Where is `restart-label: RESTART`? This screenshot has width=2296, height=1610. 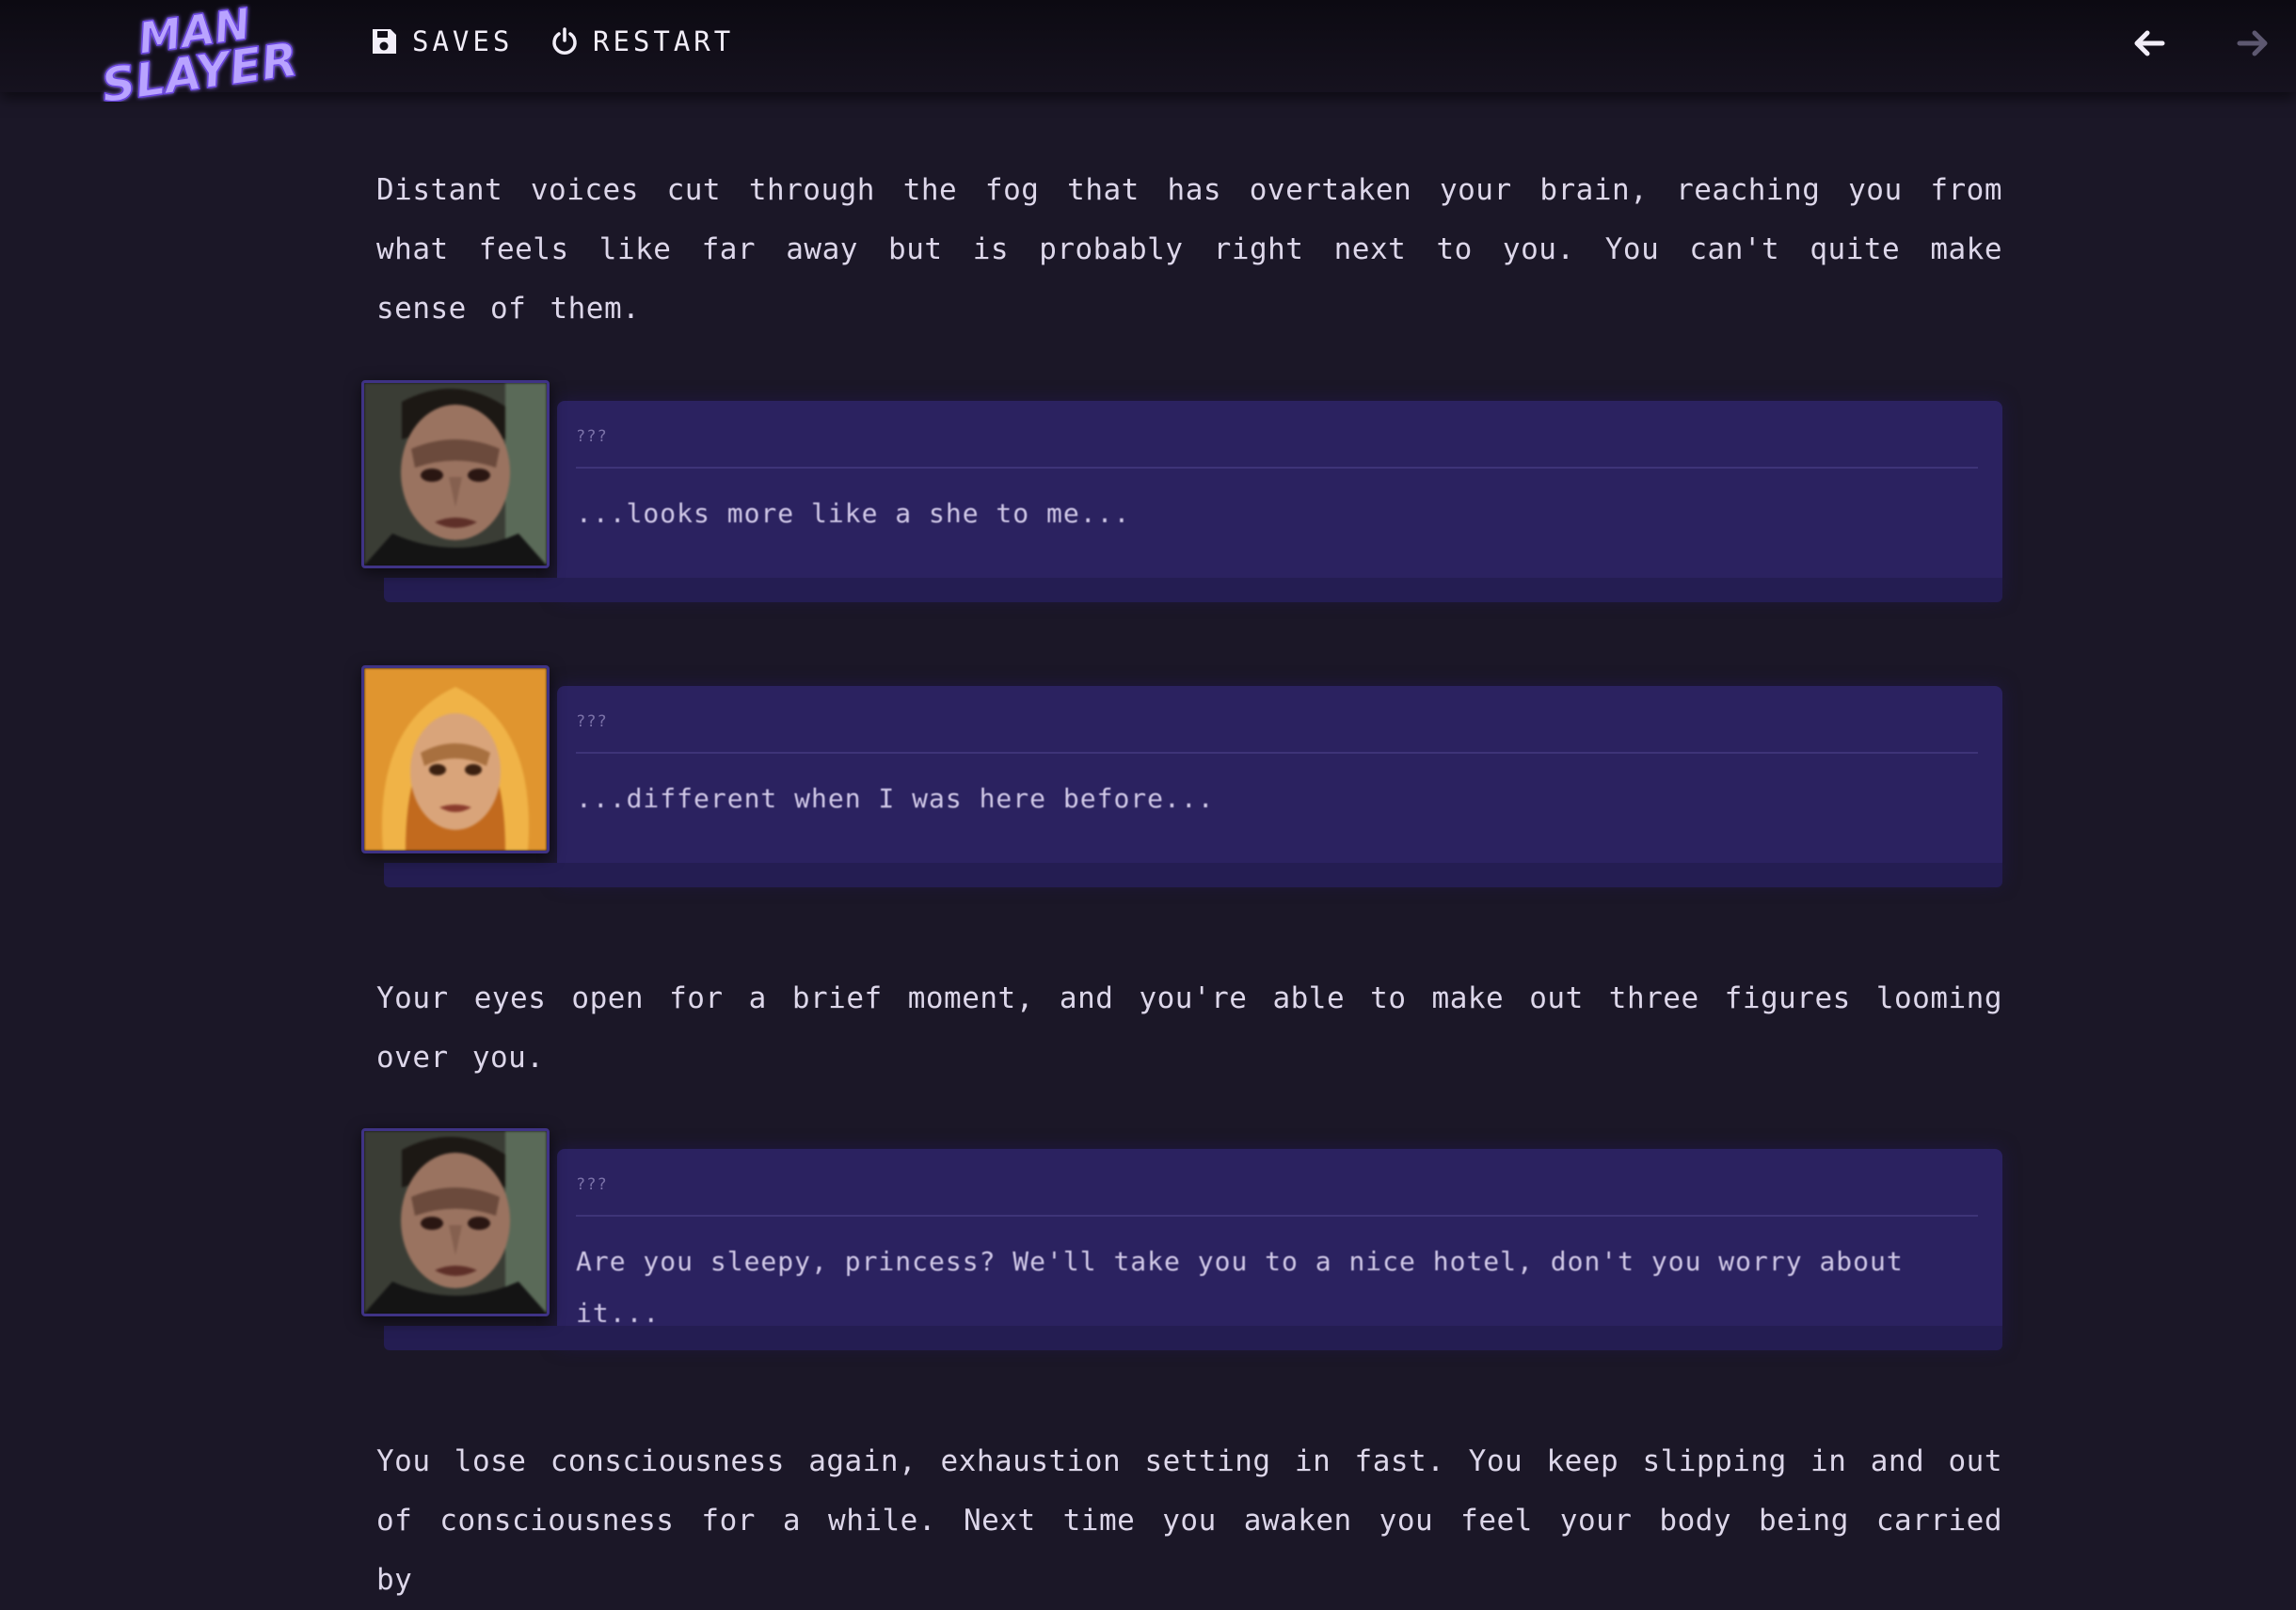 restart-label: RESTART is located at coordinates (664, 41).